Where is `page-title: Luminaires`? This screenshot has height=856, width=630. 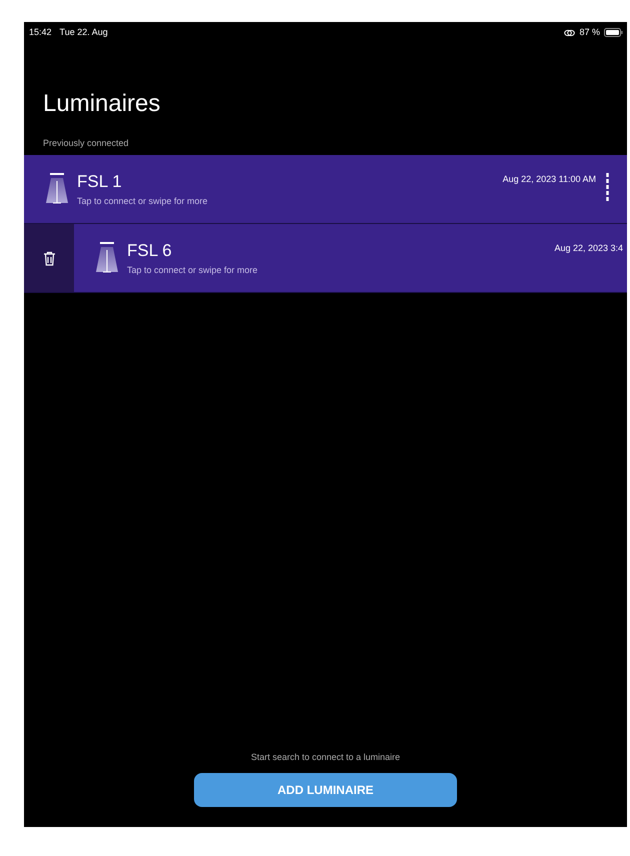
page-title: Luminaires is located at coordinates (102, 104).